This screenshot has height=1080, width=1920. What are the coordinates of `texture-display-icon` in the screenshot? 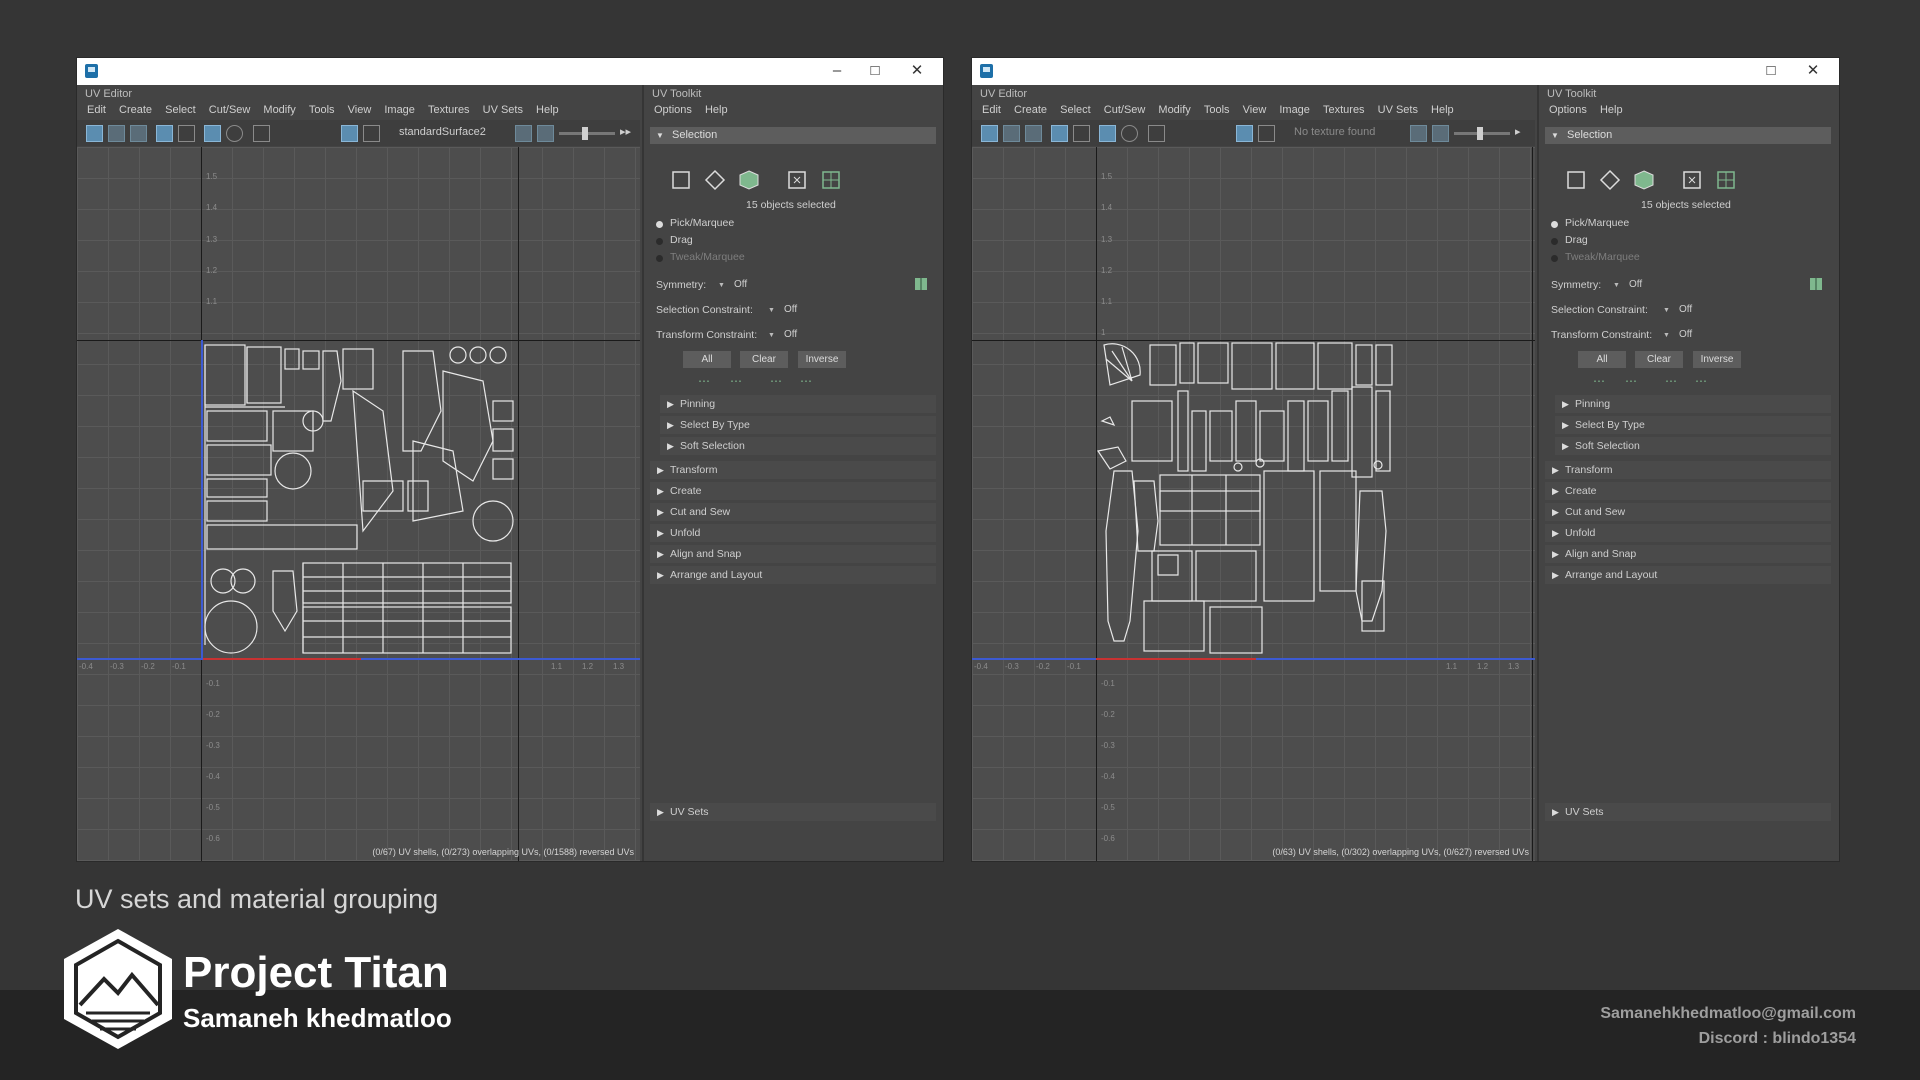 It's located at (1244, 133).